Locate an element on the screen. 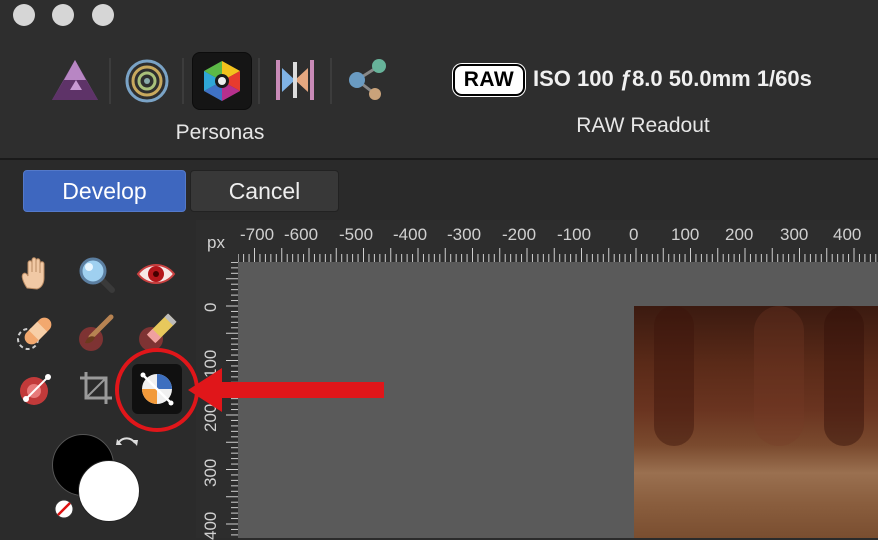 This screenshot has height=540, width=878. callout-annotation is located at coordinates (249, 390).